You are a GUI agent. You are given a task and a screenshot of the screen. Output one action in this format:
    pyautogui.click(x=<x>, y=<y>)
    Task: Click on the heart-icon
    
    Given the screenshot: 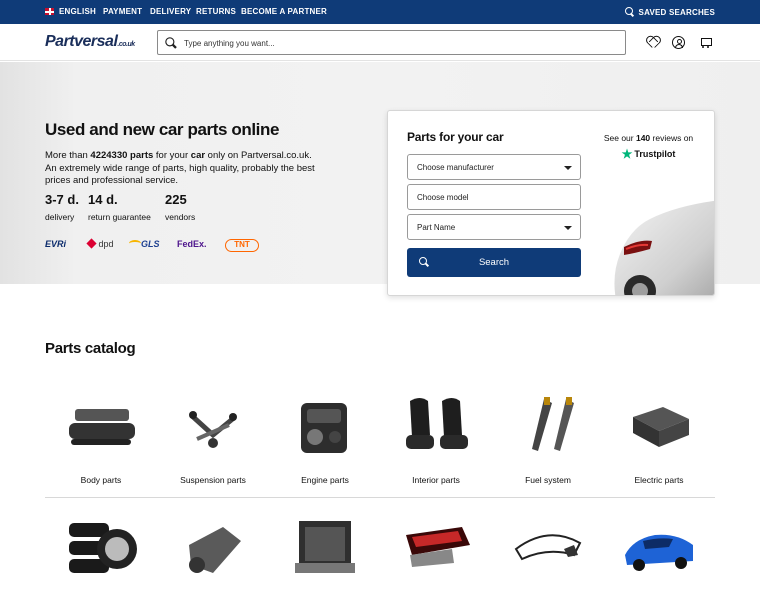 What is the action you would take?
    pyautogui.click(x=652, y=42)
    